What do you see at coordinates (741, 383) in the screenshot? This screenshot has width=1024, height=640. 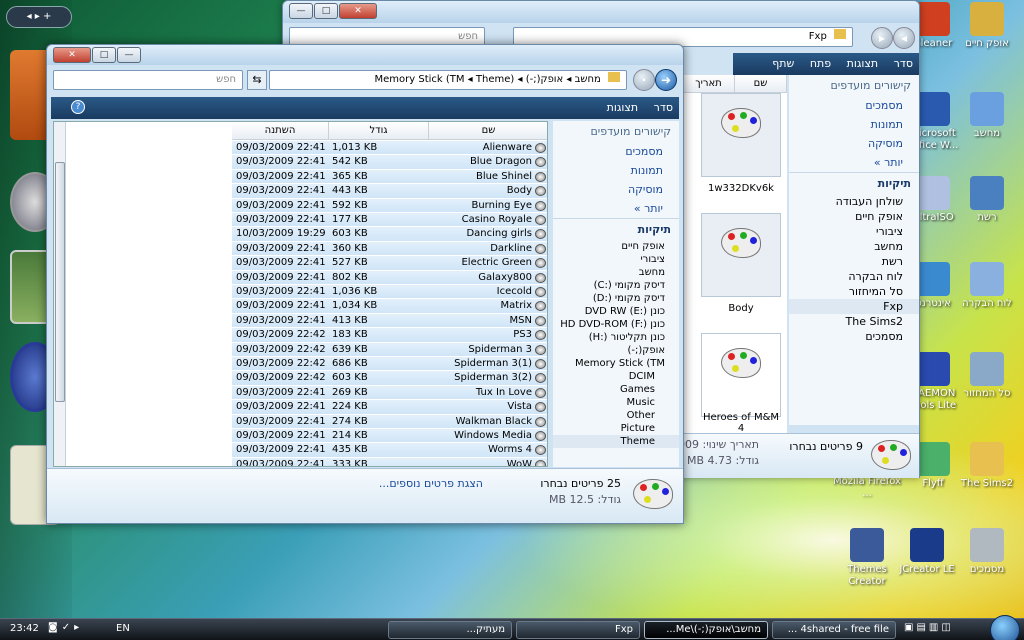 I see `file-tile: Heroes of M&M 4` at bounding box center [741, 383].